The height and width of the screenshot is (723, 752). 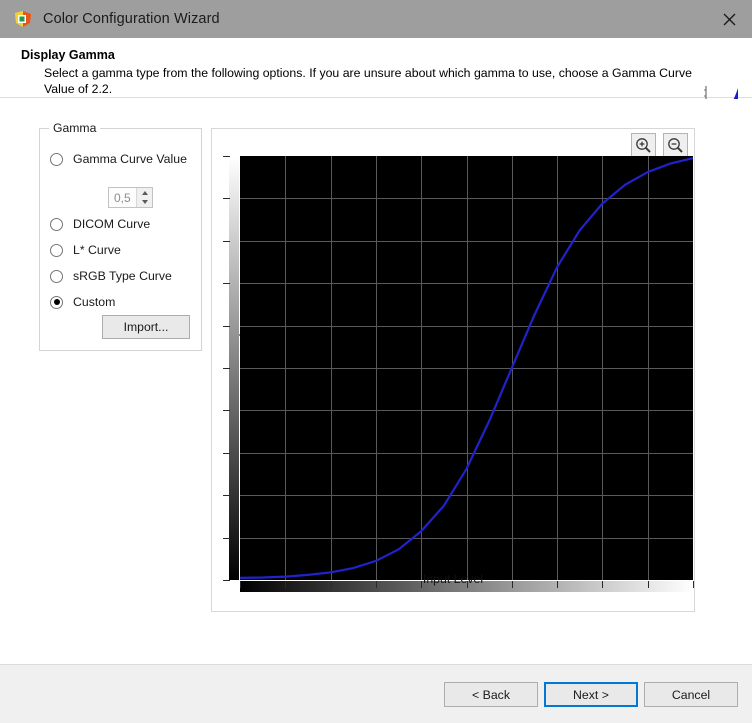 I want to click on zoom-out-button, so click(x=675, y=145).